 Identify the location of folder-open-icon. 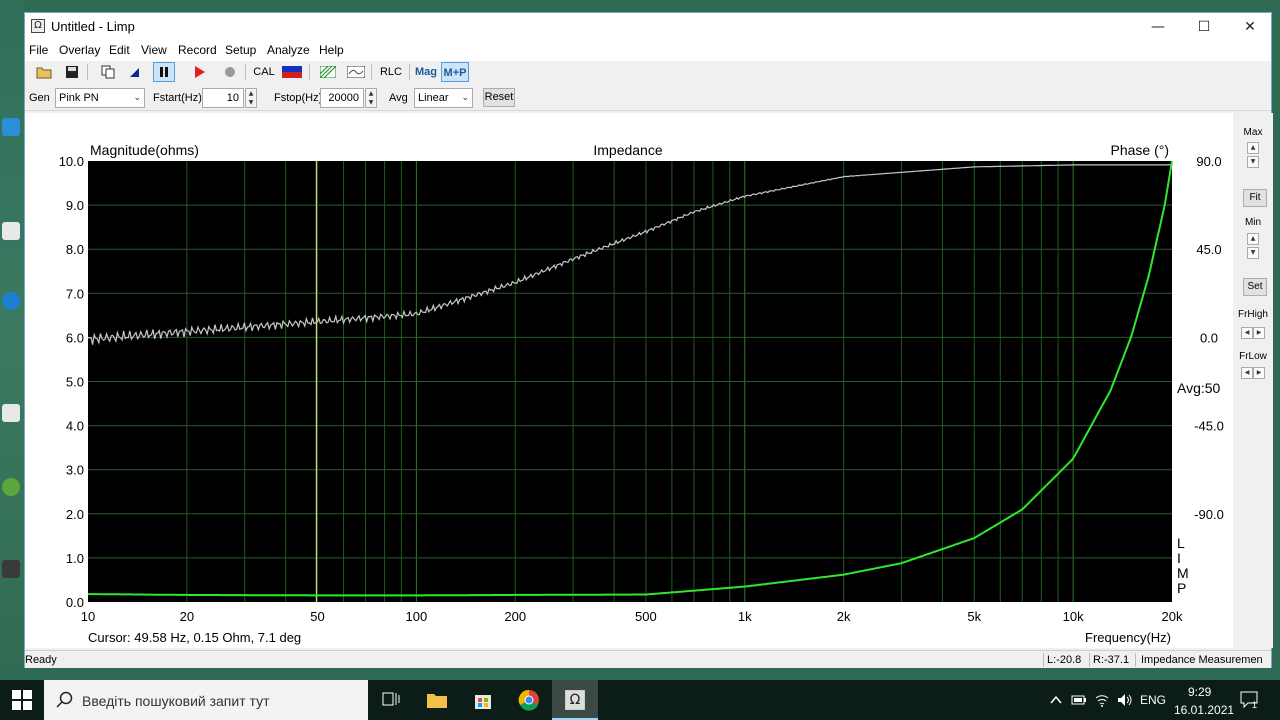
(44, 73).